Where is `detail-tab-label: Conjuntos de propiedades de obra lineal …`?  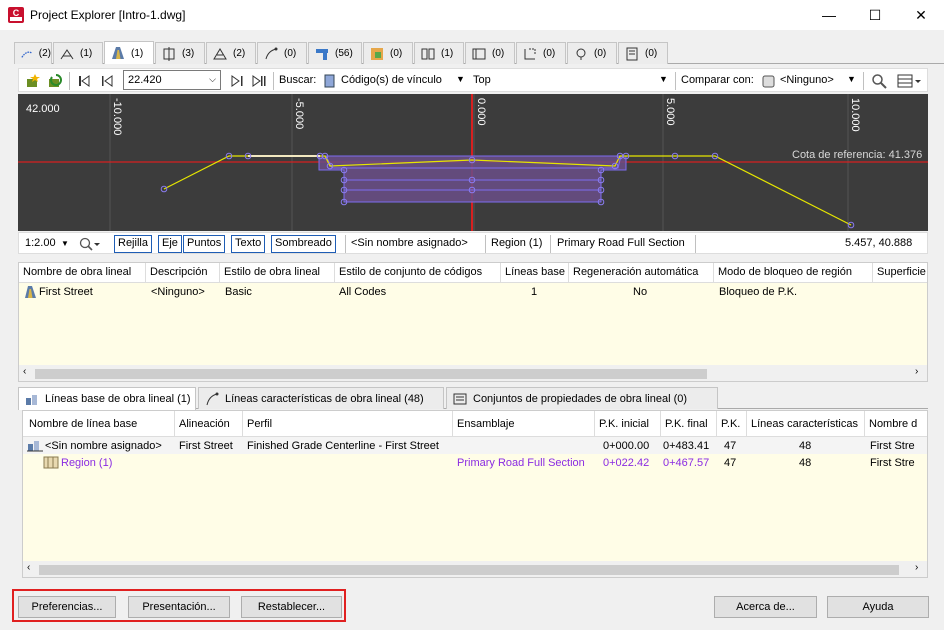 detail-tab-label: Conjuntos de propiedades de obra lineal … is located at coordinates (580, 398).